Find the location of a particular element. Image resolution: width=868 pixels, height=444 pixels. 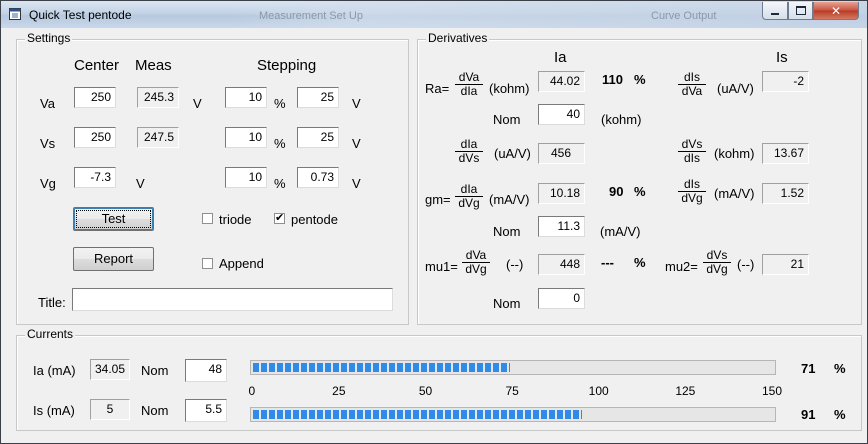

va-abs-unit: V is located at coordinates (356, 103).